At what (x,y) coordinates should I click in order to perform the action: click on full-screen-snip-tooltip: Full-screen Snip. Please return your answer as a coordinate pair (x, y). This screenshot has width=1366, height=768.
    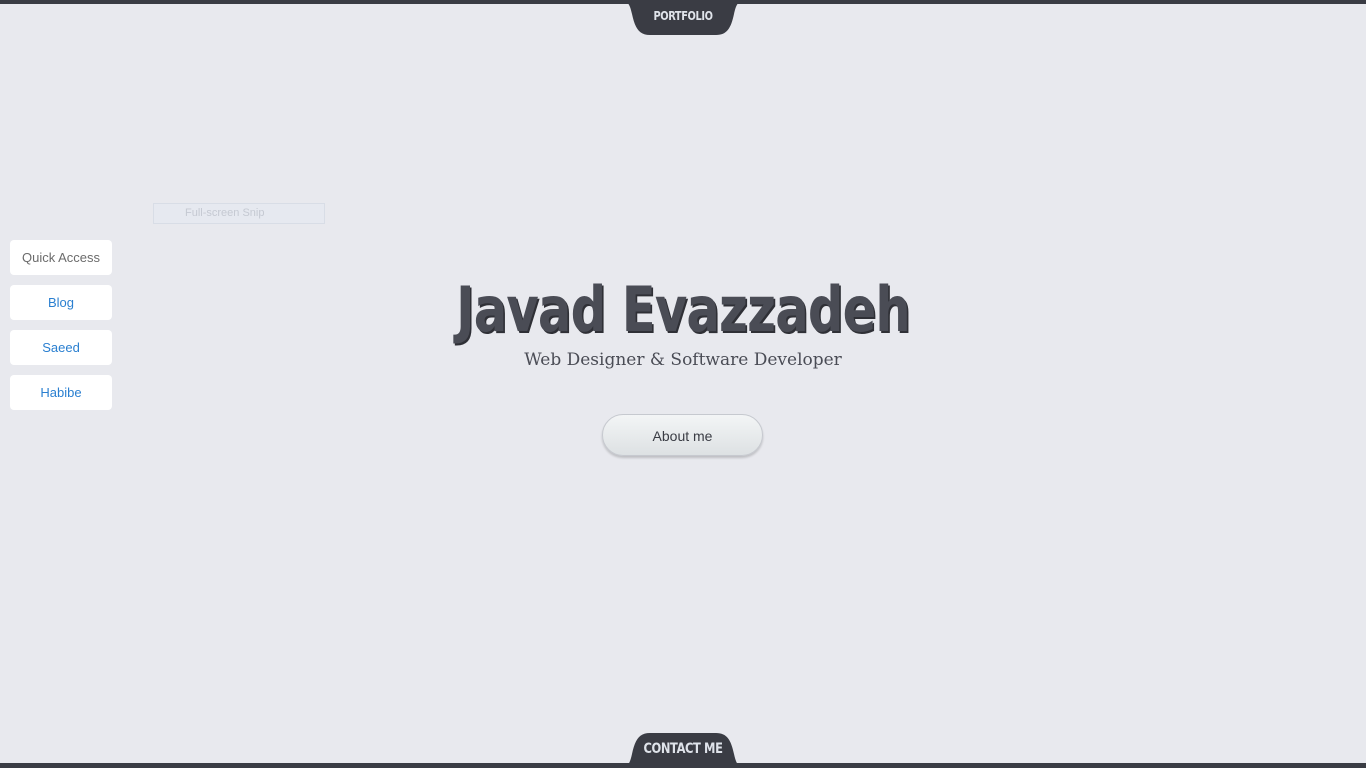
    Looking at the image, I should click on (239, 213).